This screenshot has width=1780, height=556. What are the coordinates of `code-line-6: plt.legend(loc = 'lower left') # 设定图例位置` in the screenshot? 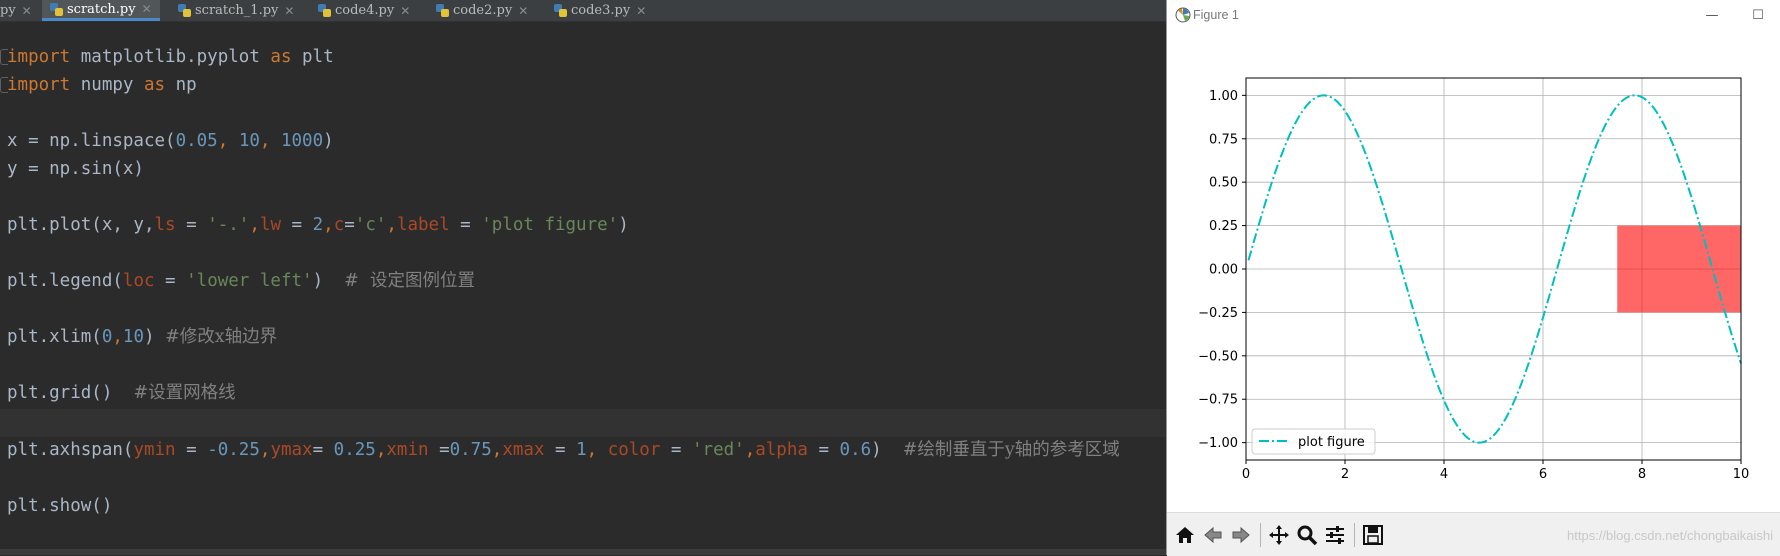 It's located at (241, 281).